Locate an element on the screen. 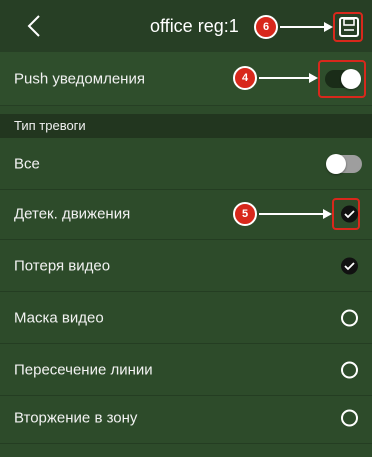  chevron-left-icon is located at coordinates (33, 26).